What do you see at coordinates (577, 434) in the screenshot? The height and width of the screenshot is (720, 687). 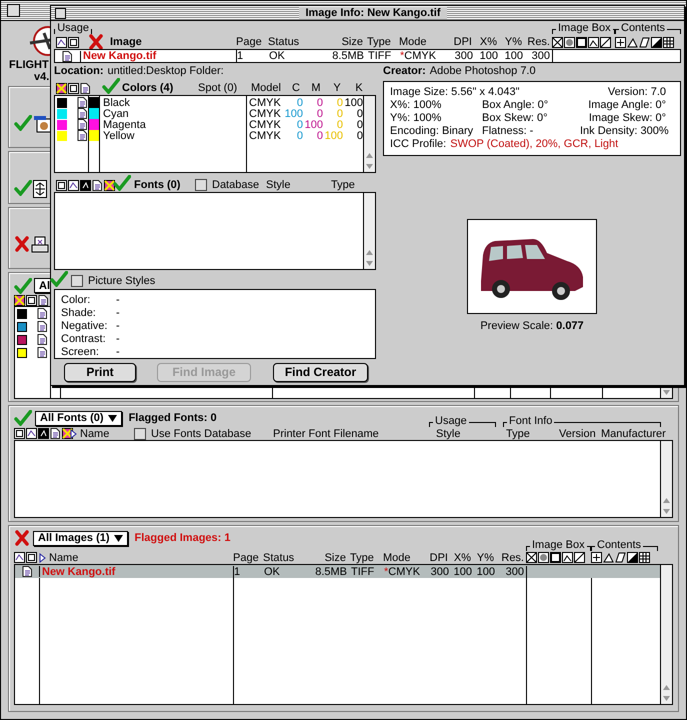 I see `column-header: Version` at bounding box center [577, 434].